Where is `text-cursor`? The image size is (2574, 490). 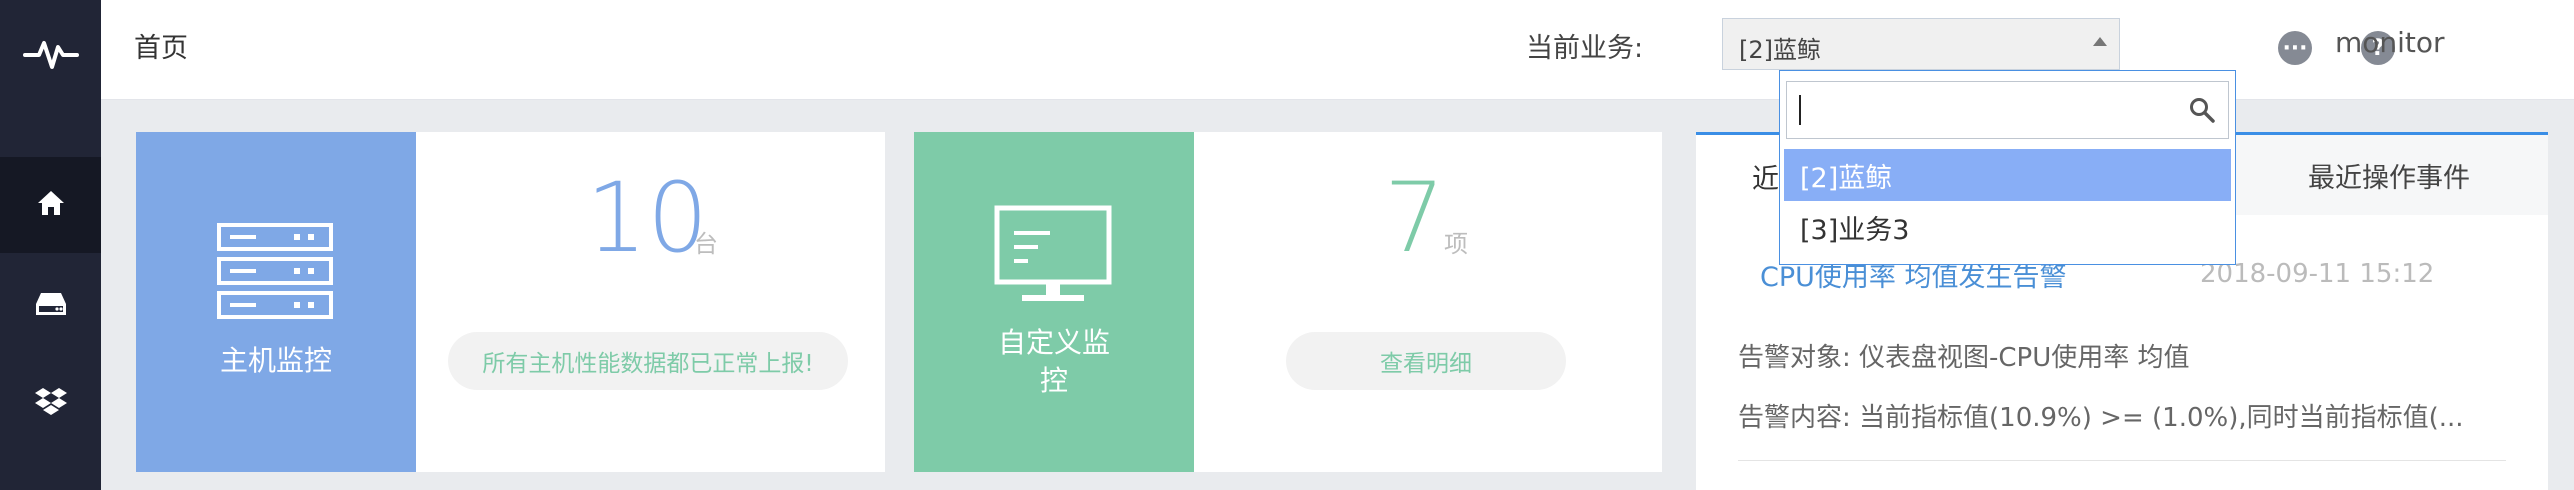 text-cursor is located at coordinates (1800, 110).